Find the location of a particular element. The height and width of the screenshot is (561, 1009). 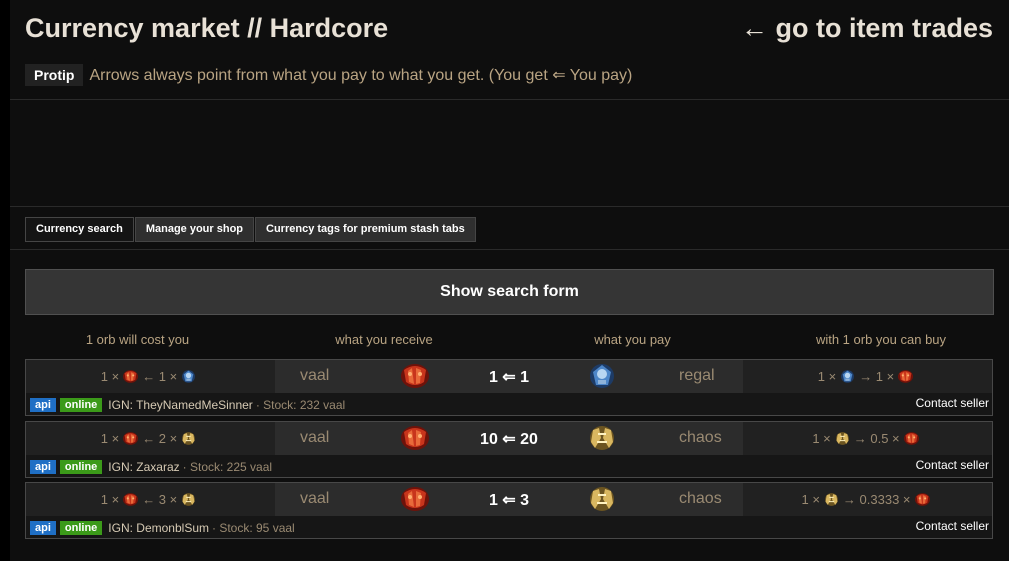

orb-cost-cell: 1 × ← 2 × is located at coordinates (150, 438).